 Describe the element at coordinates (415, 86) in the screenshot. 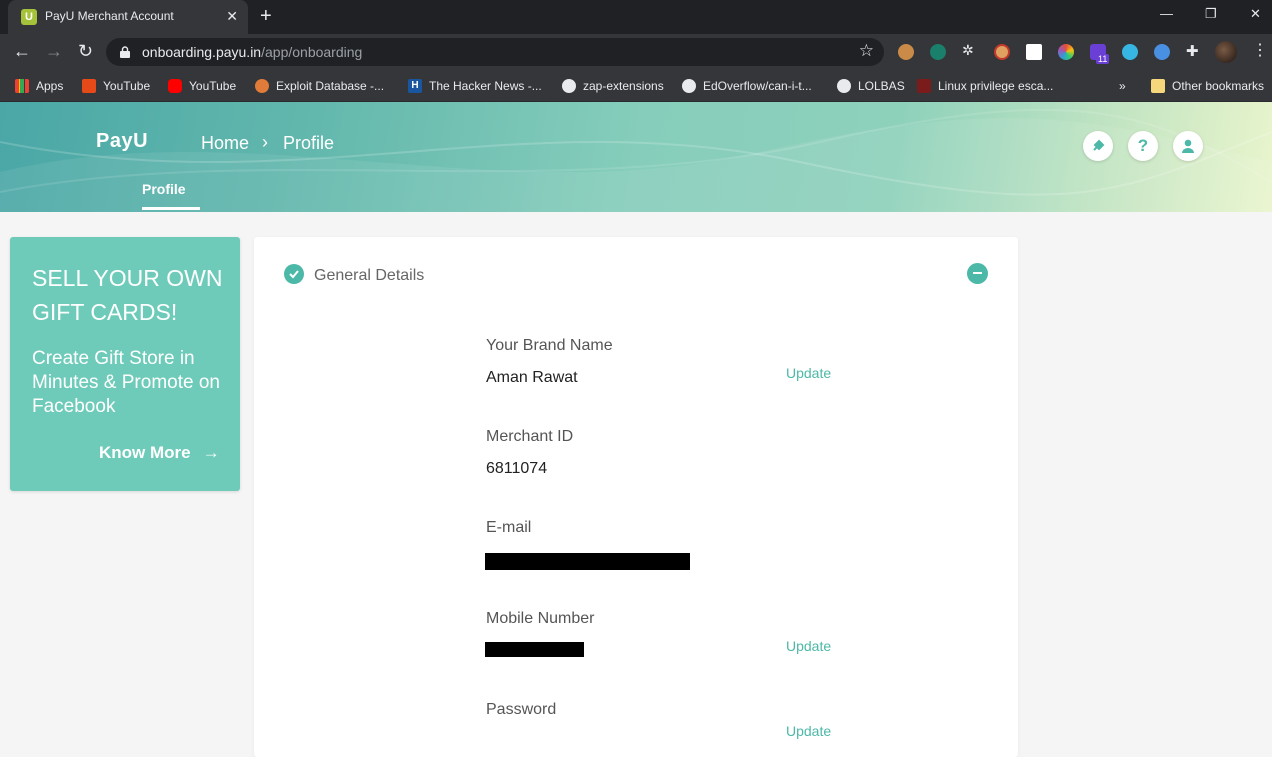

I see `hacker-news-icon: H` at that location.